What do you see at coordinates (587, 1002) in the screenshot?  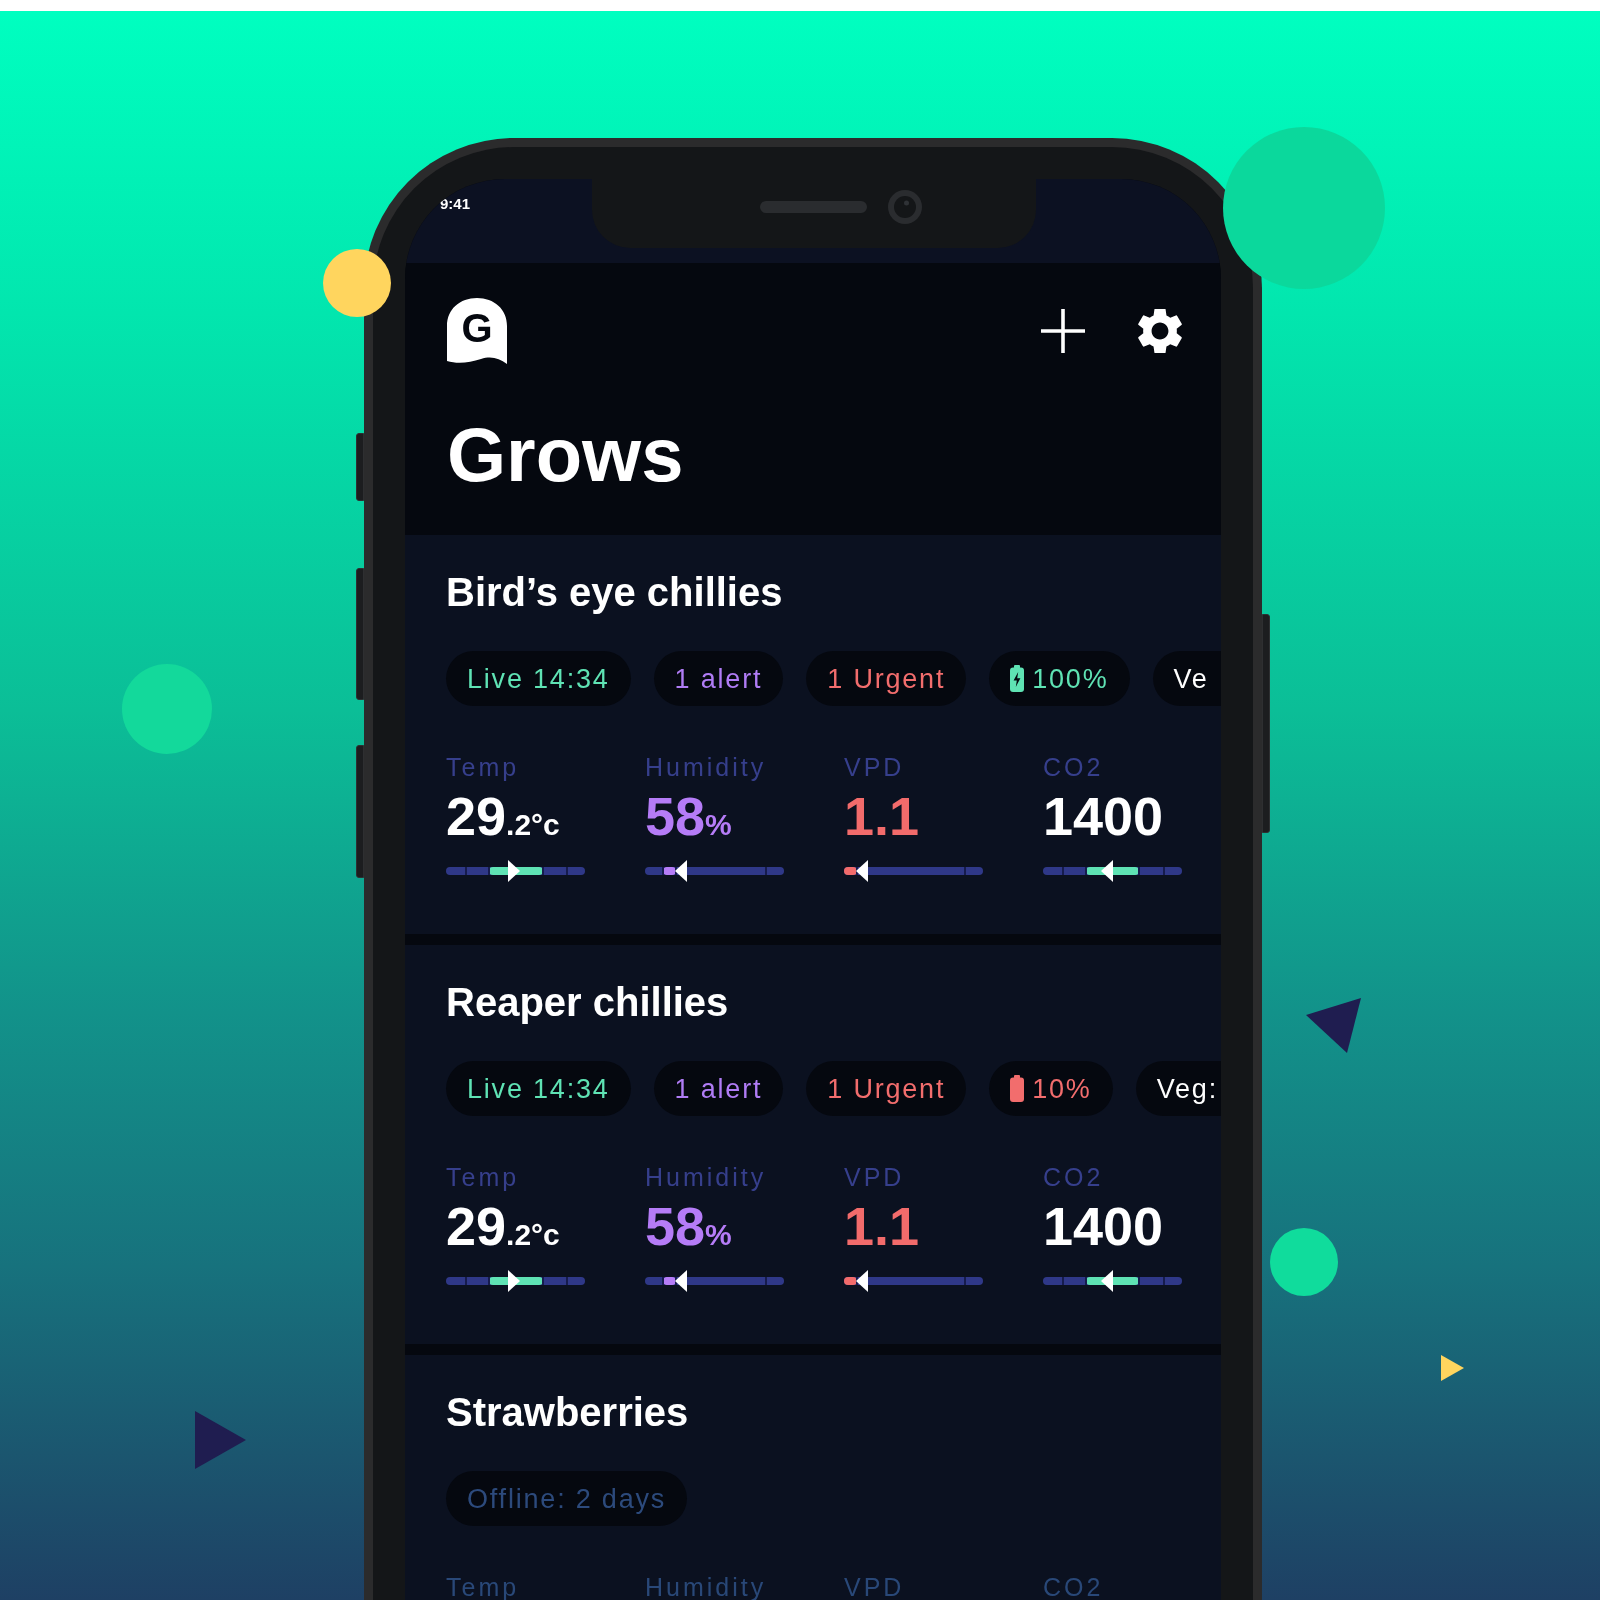 I see `card-title: Reaper chillies` at bounding box center [587, 1002].